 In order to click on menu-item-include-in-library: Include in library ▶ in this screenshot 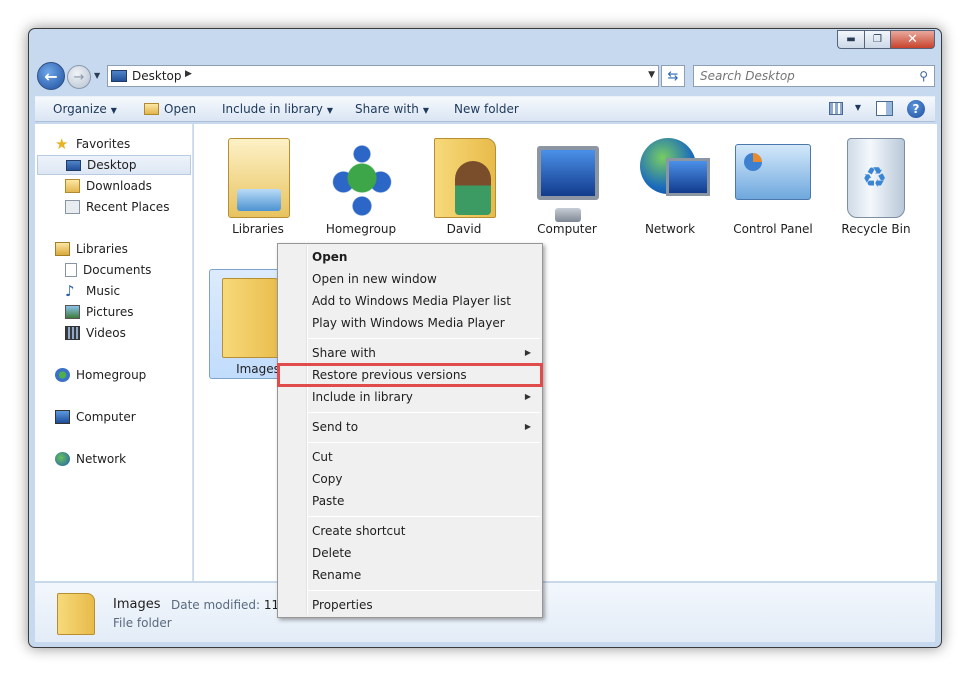, I will do `click(410, 397)`.